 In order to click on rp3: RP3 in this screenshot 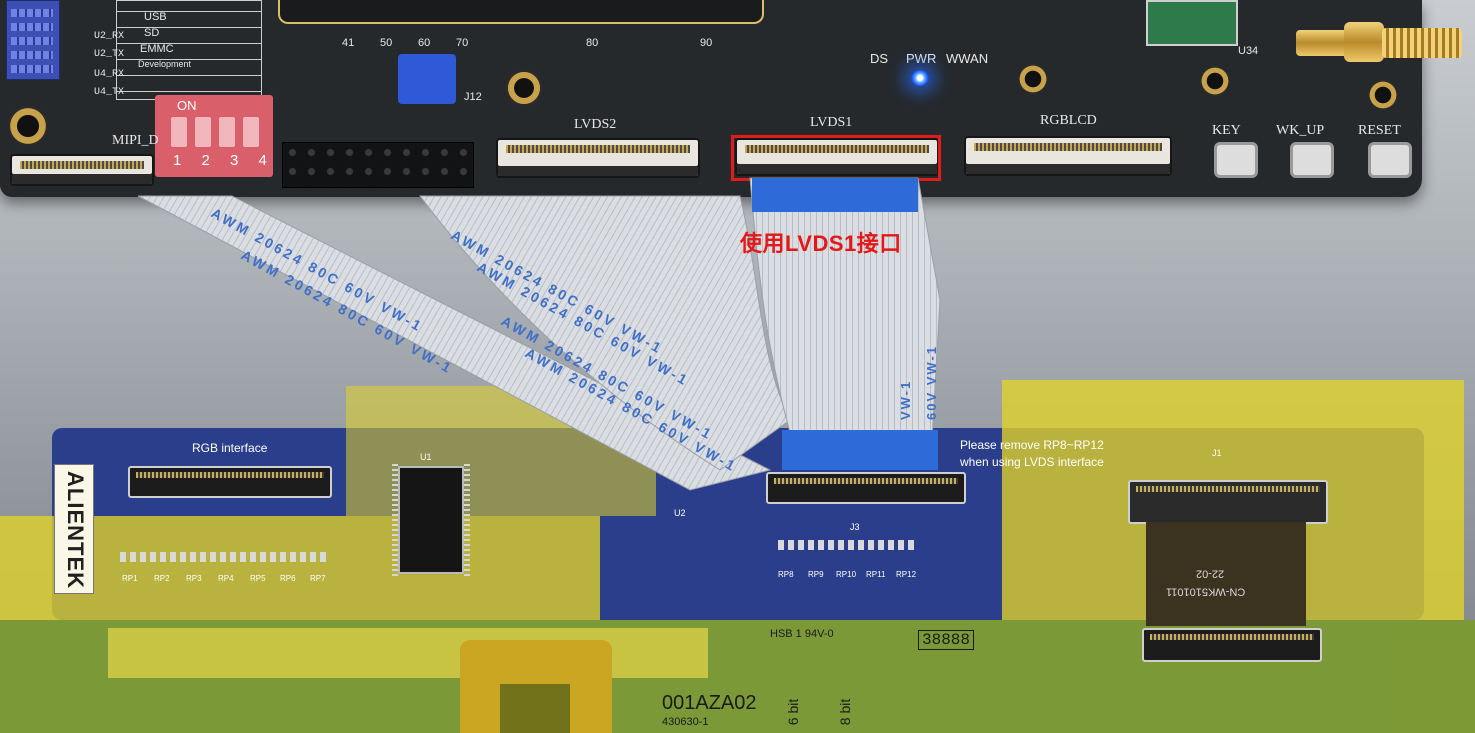, I will do `click(194, 578)`.